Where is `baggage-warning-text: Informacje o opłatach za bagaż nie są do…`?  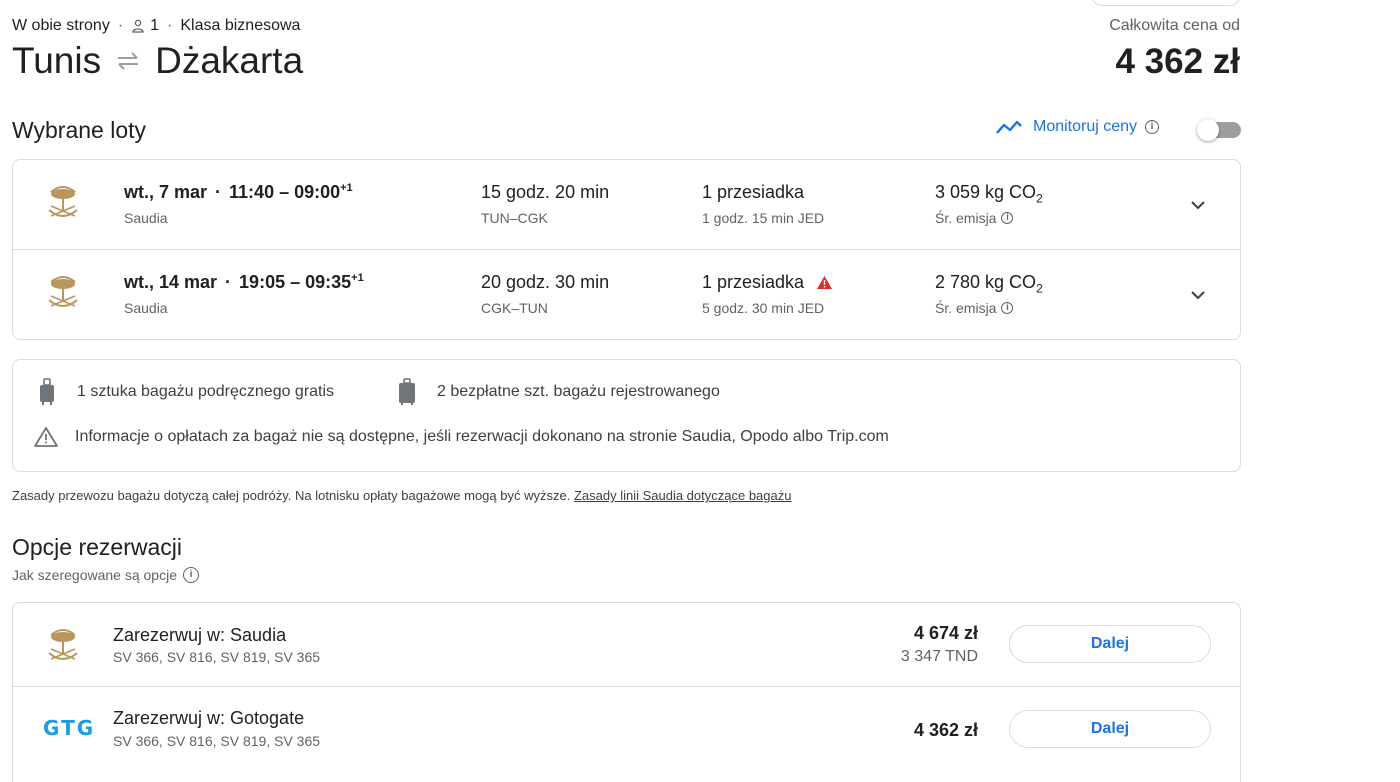
baggage-warning-text: Informacje o opłatach za bagaż nie są do… is located at coordinates (482, 436).